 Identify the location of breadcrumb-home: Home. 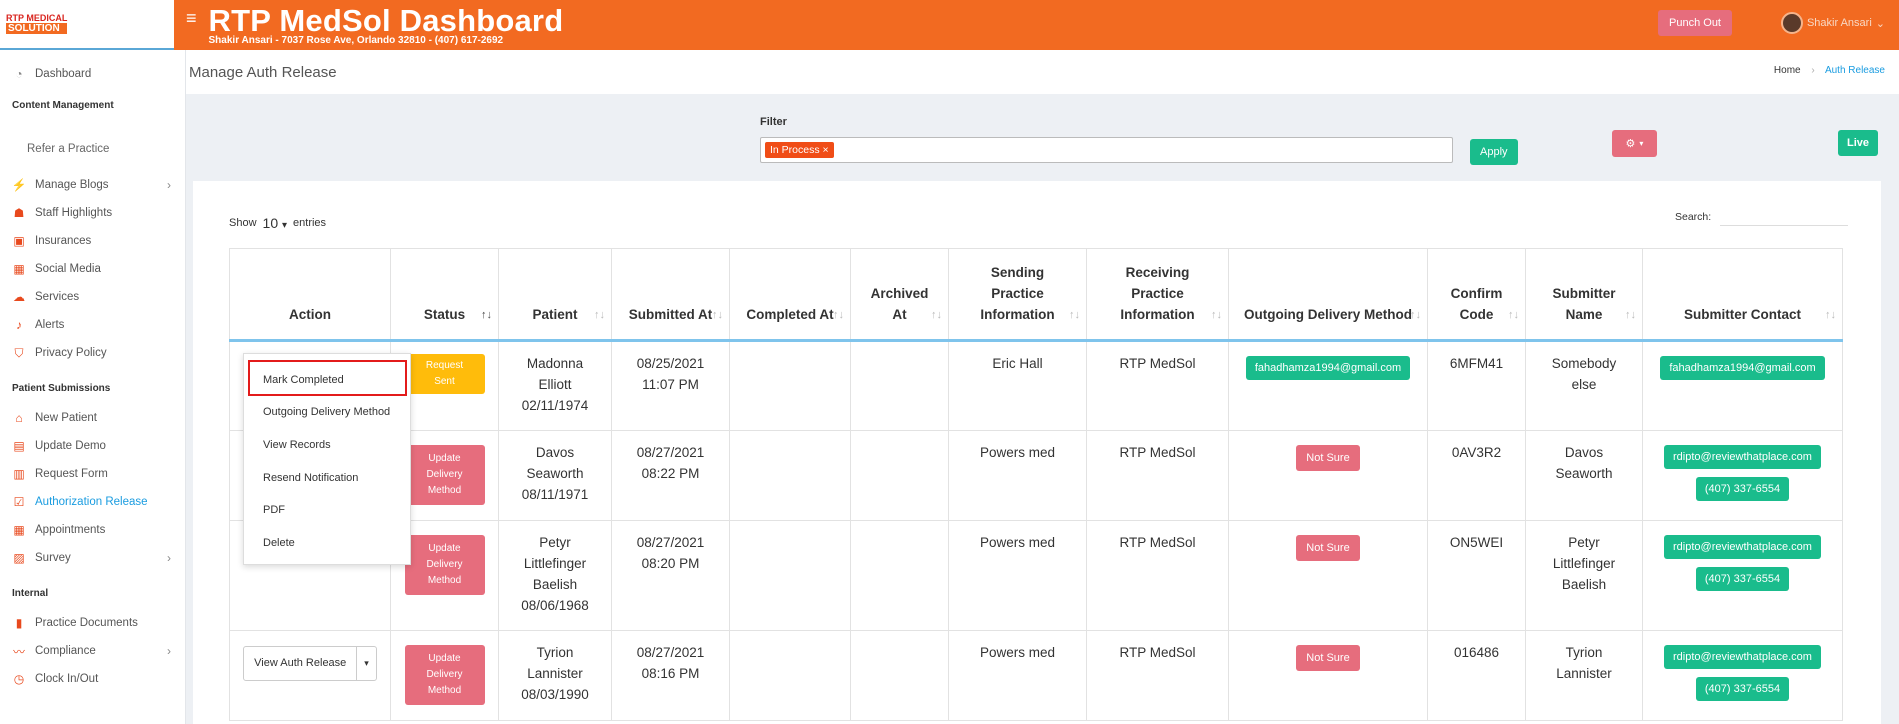
(1787, 70).